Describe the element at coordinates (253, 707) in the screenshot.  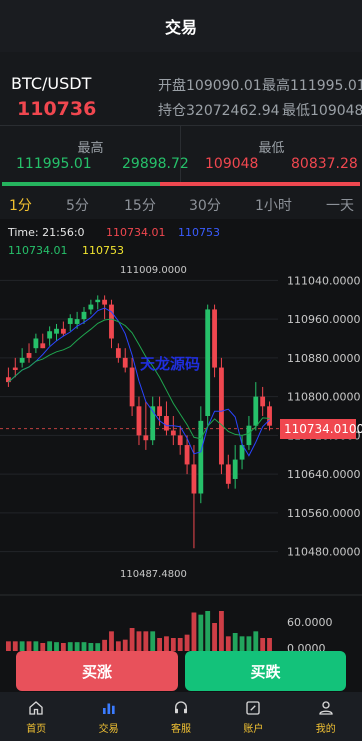
I see `edit-icon` at that location.